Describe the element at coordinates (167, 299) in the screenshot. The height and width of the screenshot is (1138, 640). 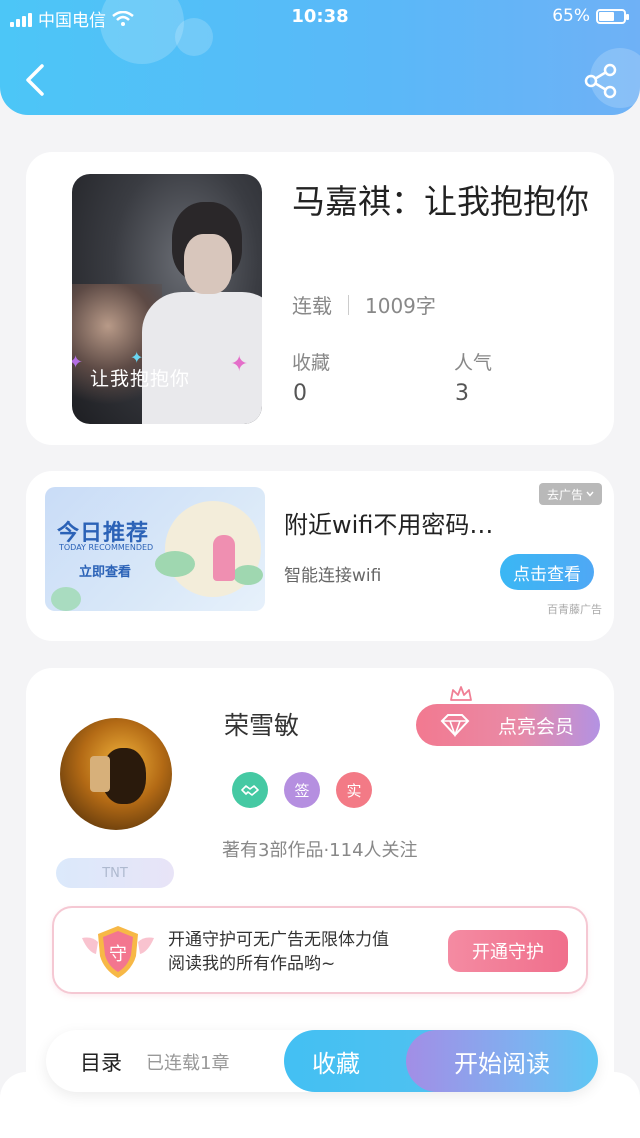
I see `book-cover: ✦ ✦ ✦ 让我抱抱你` at that location.